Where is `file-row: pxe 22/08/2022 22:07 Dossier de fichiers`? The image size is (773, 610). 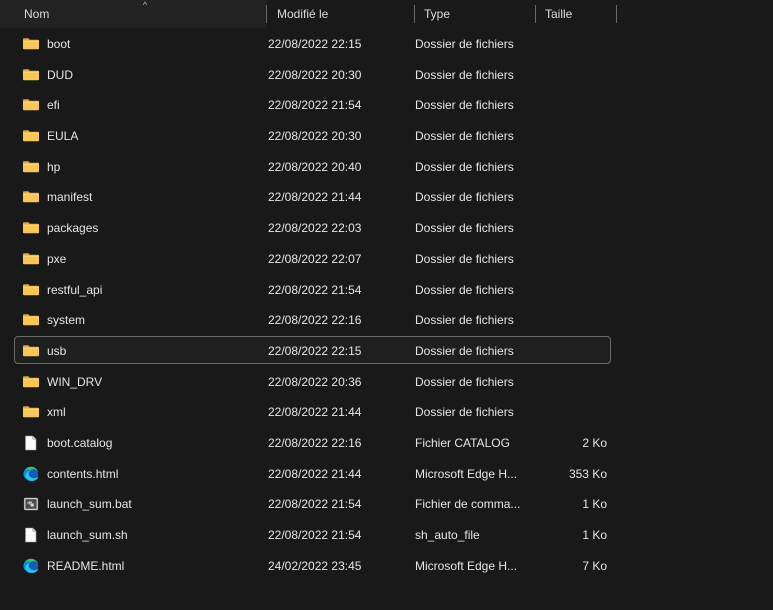
file-row: pxe 22/08/2022 22:07 Dossier de fichiers is located at coordinates (386, 258).